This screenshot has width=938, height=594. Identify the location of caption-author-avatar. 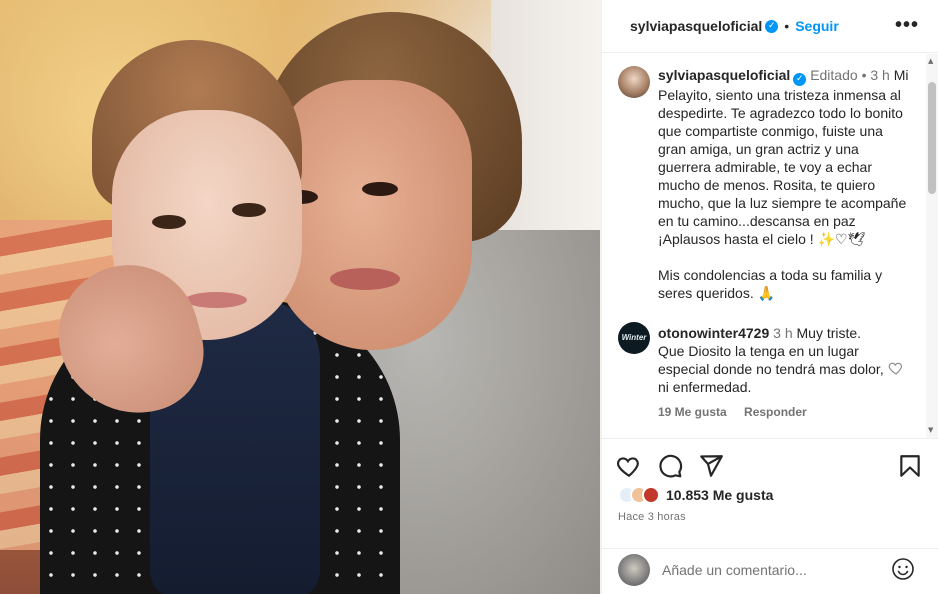
(634, 82).